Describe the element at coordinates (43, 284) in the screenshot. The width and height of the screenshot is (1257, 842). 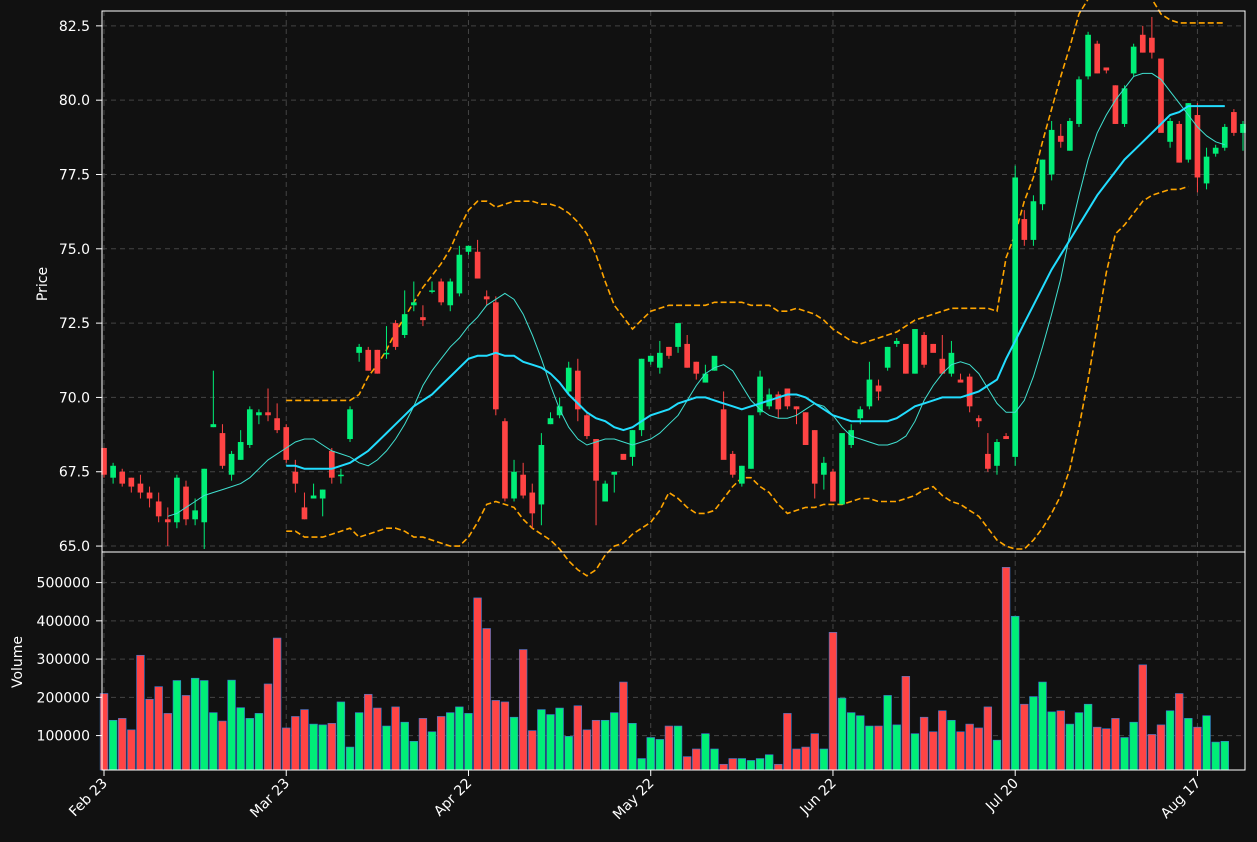
I see `price-axis-label: Price` at that location.